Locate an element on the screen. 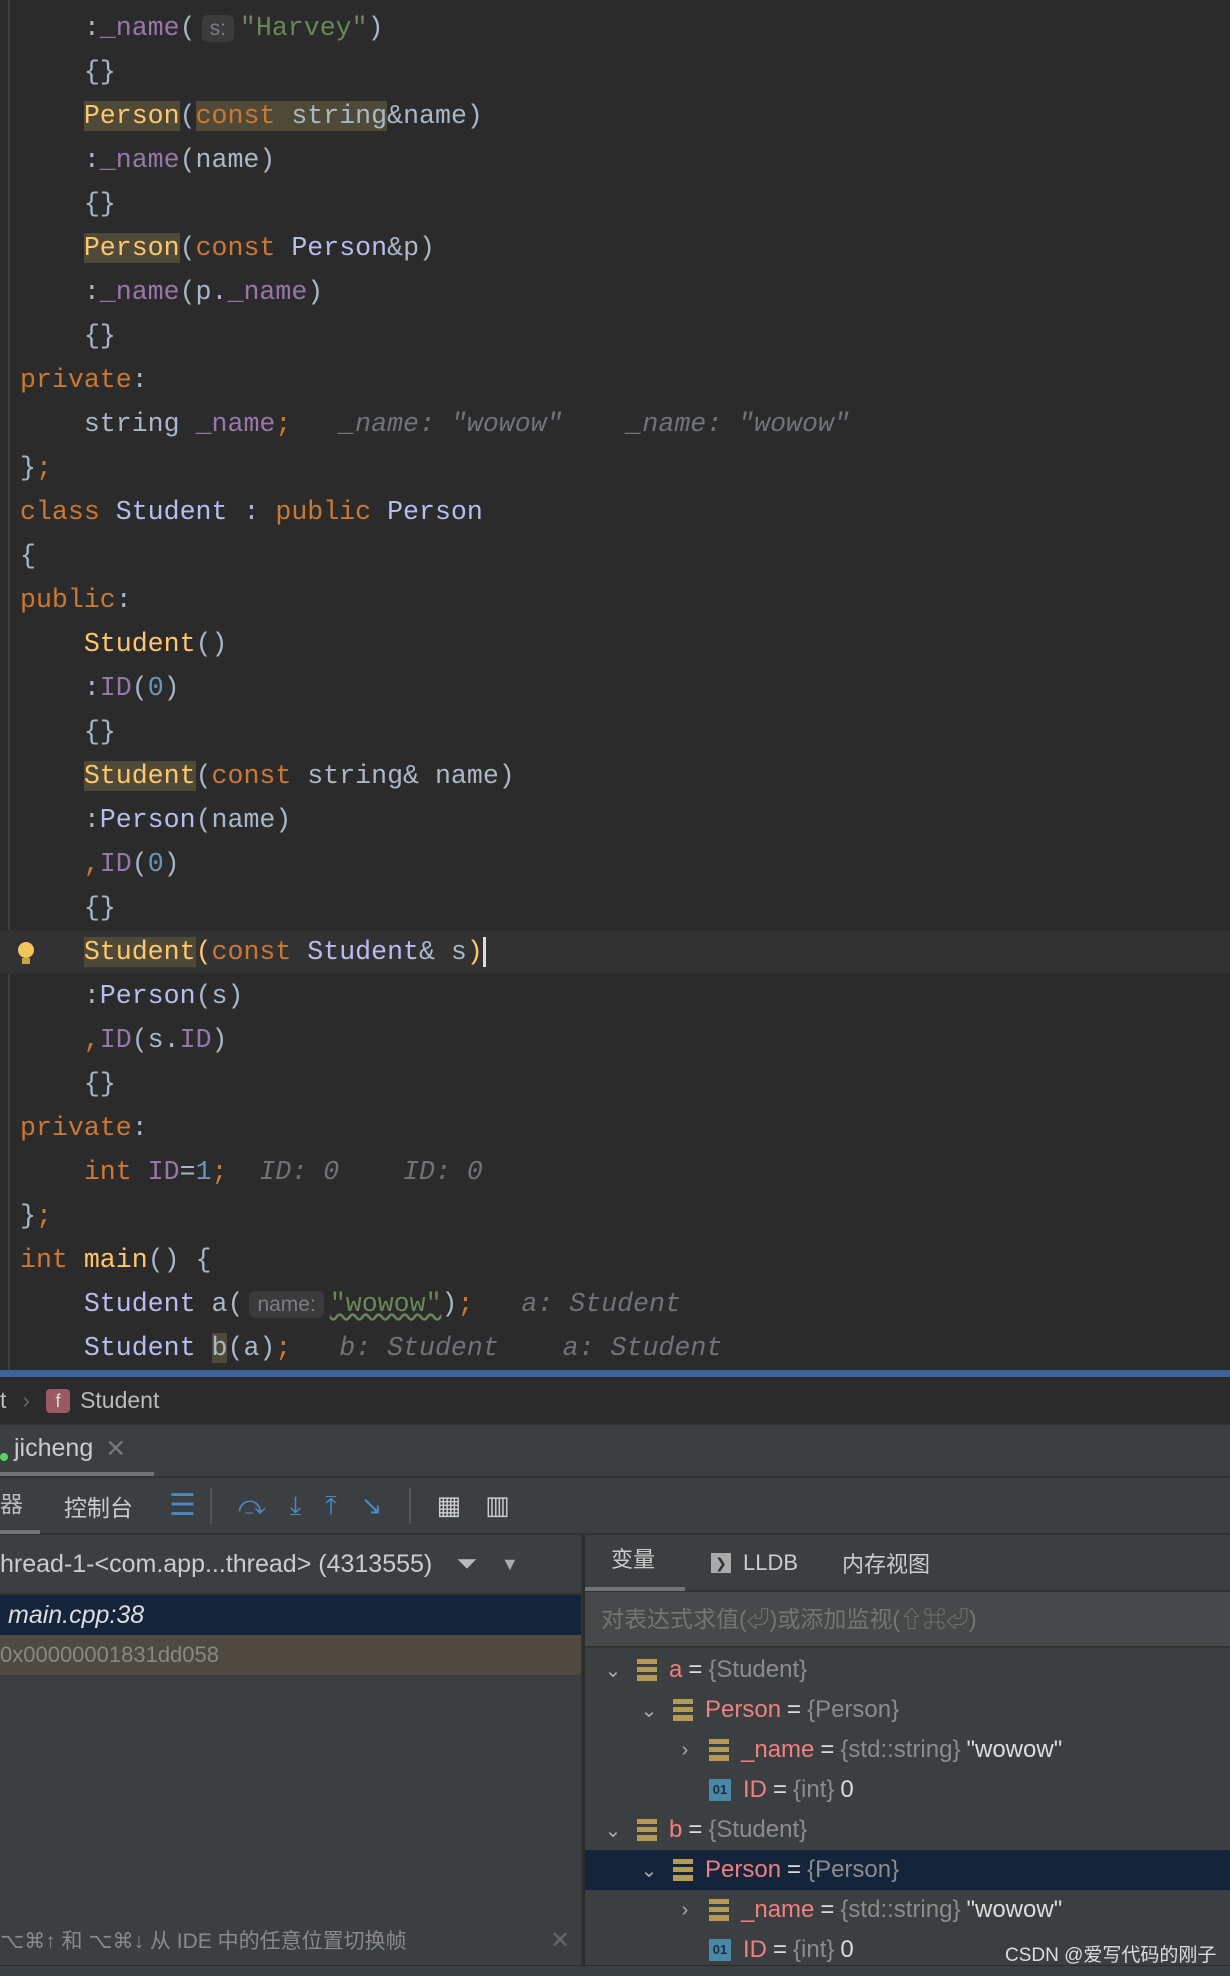 This screenshot has width=1230, height=1976. code-line: :_name(name) is located at coordinates (625, 160).